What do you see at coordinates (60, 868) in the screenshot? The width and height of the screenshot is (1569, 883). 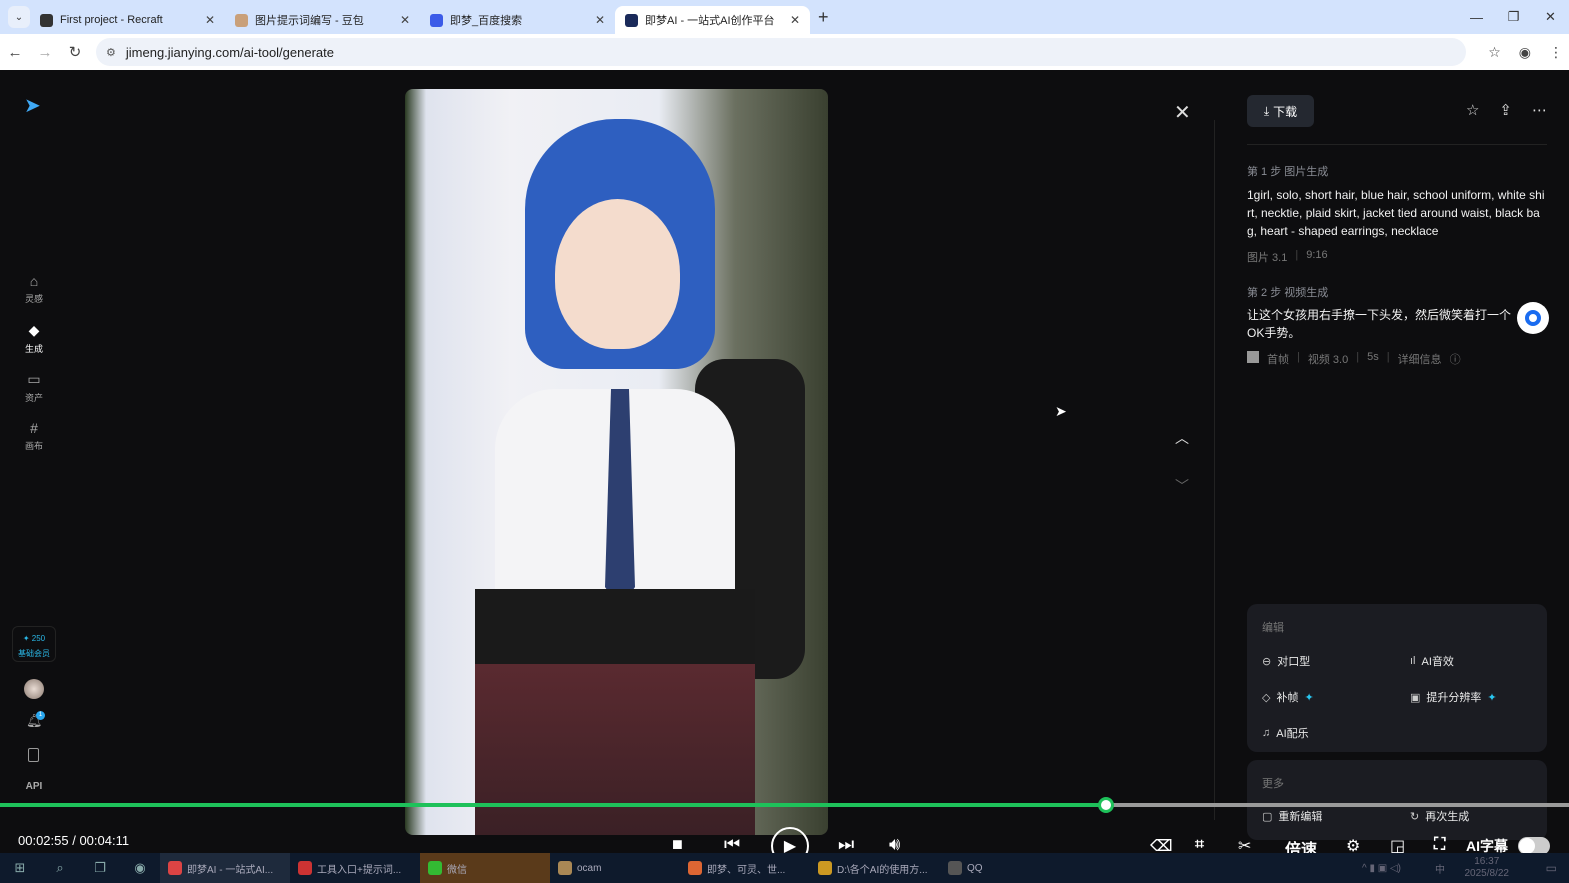 I see `search-icon: ⌕` at bounding box center [60, 868].